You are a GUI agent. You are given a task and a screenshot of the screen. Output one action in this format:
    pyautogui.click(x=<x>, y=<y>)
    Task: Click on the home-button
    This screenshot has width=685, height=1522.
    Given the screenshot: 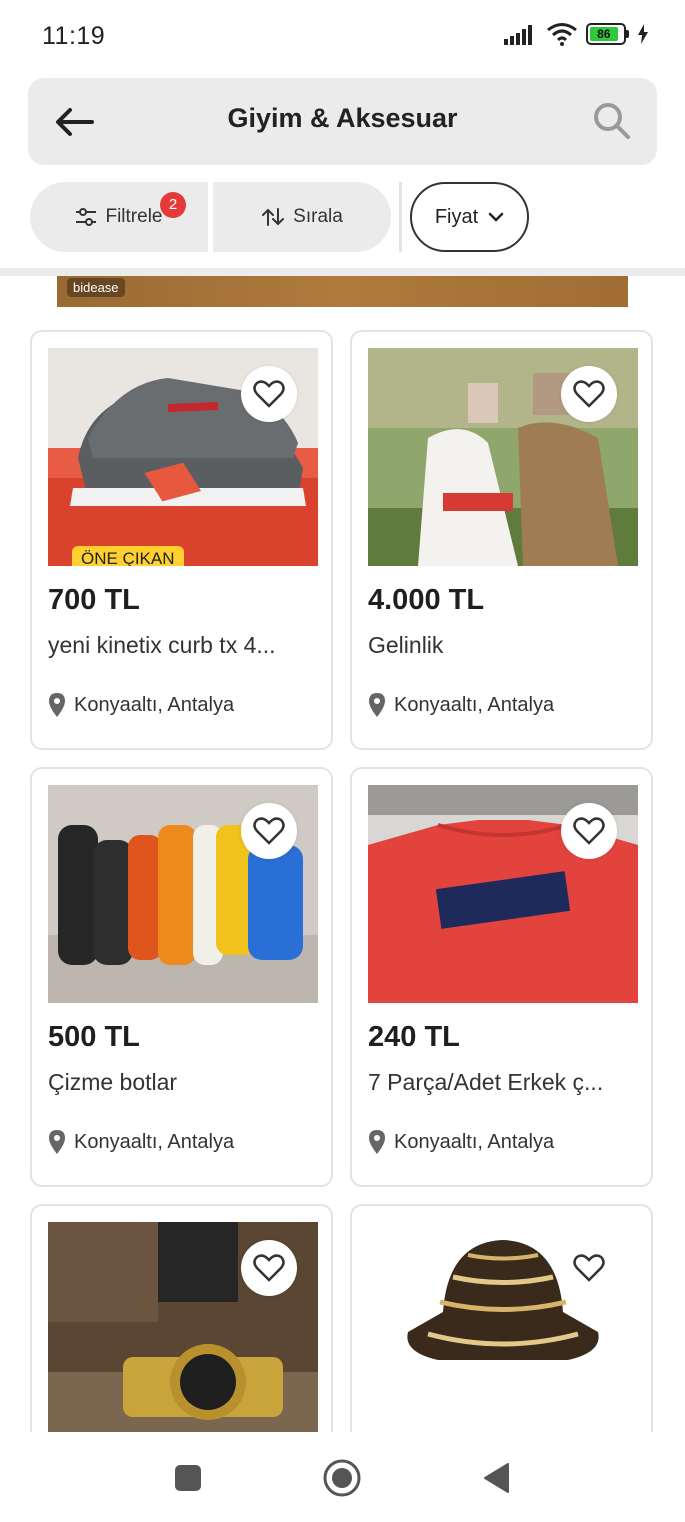 What is the action you would take?
    pyautogui.click(x=342, y=1478)
    